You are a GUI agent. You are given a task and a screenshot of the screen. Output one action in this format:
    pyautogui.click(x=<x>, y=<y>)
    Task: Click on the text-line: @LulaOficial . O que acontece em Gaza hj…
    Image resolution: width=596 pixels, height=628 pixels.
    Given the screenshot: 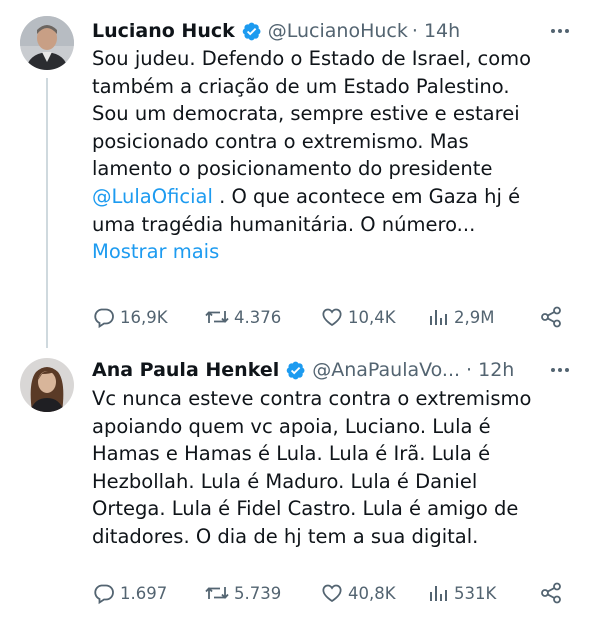 What is the action you would take?
    pyautogui.click(x=332, y=197)
    